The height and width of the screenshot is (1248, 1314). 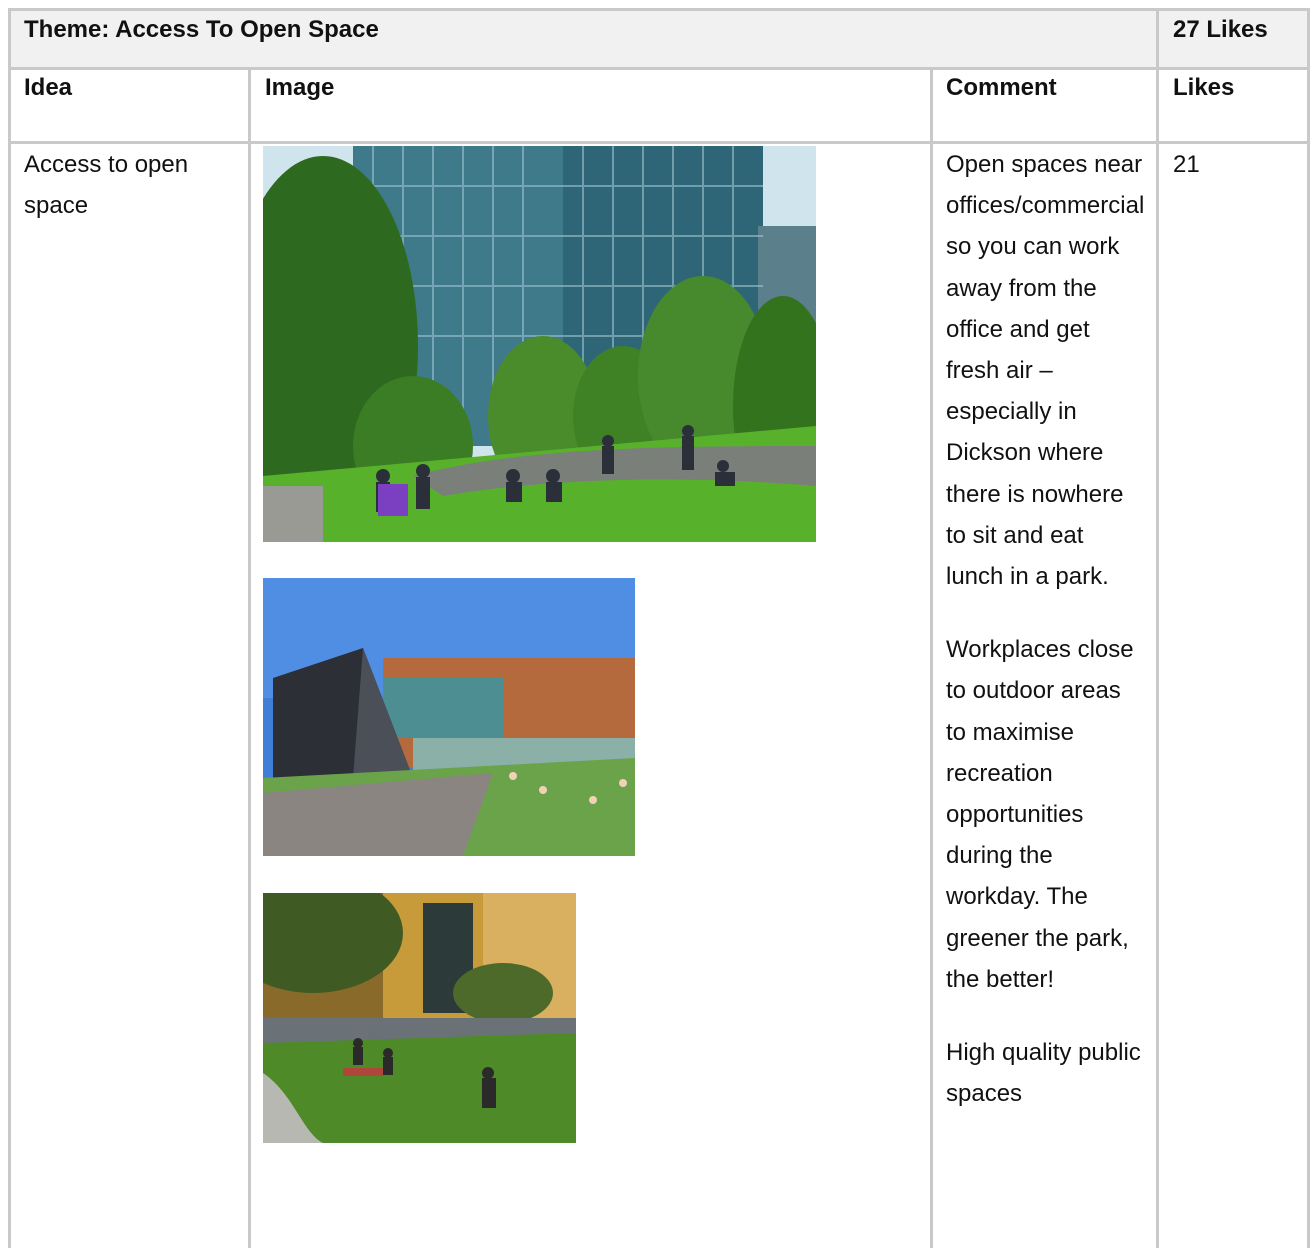 What do you see at coordinates (931, 657) in the screenshot?
I see `table-border-comment` at bounding box center [931, 657].